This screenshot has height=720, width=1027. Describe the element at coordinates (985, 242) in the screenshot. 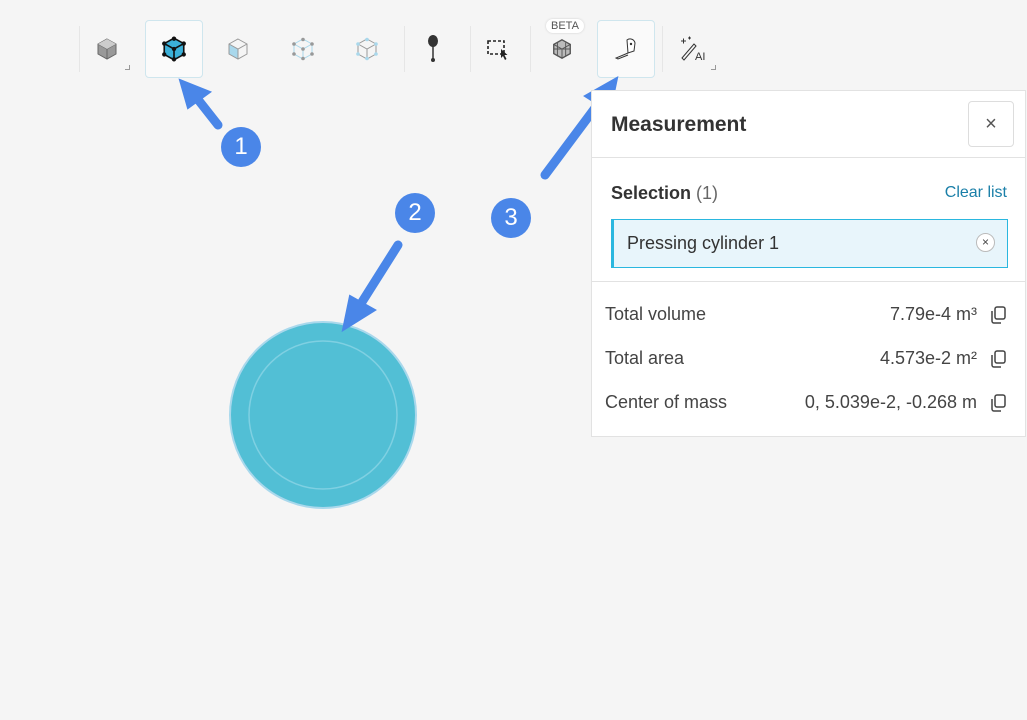

I see `remove-item-icon: ×` at that location.